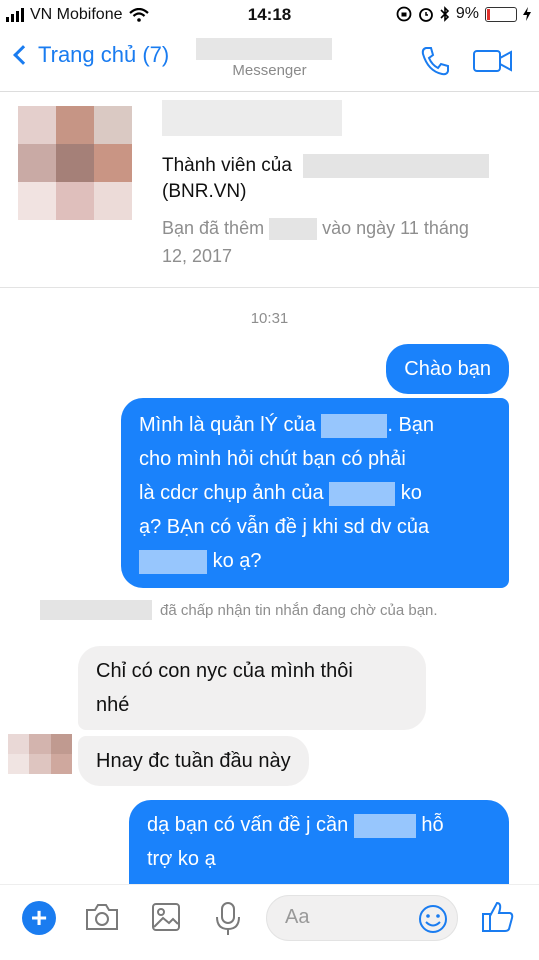 This screenshot has width=539, height=960. What do you see at coordinates (96, 610) in the screenshot?
I see `redacted-name` at bounding box center [96, 610].